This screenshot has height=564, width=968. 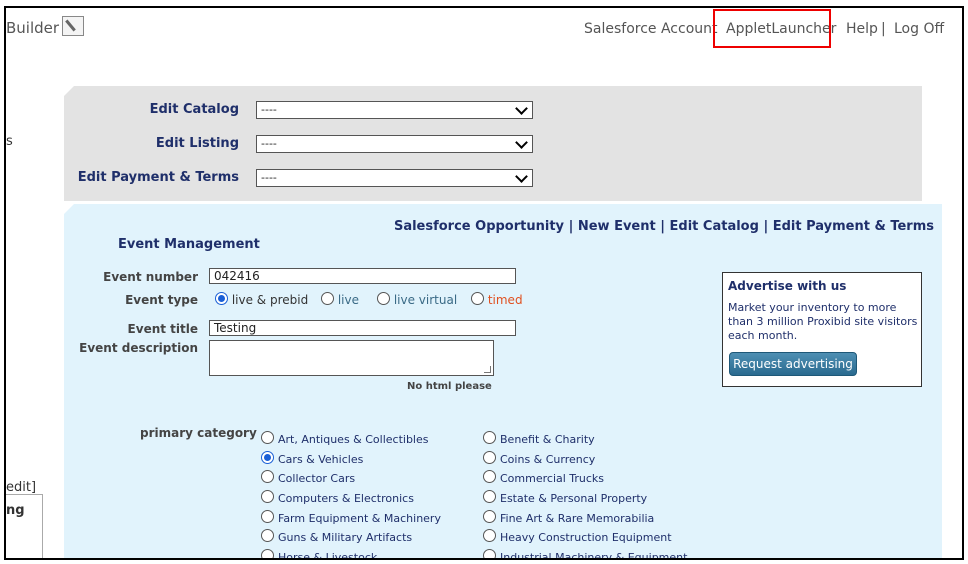 I want to click on event-management-title: Event Management, so click(x=189, y=244).